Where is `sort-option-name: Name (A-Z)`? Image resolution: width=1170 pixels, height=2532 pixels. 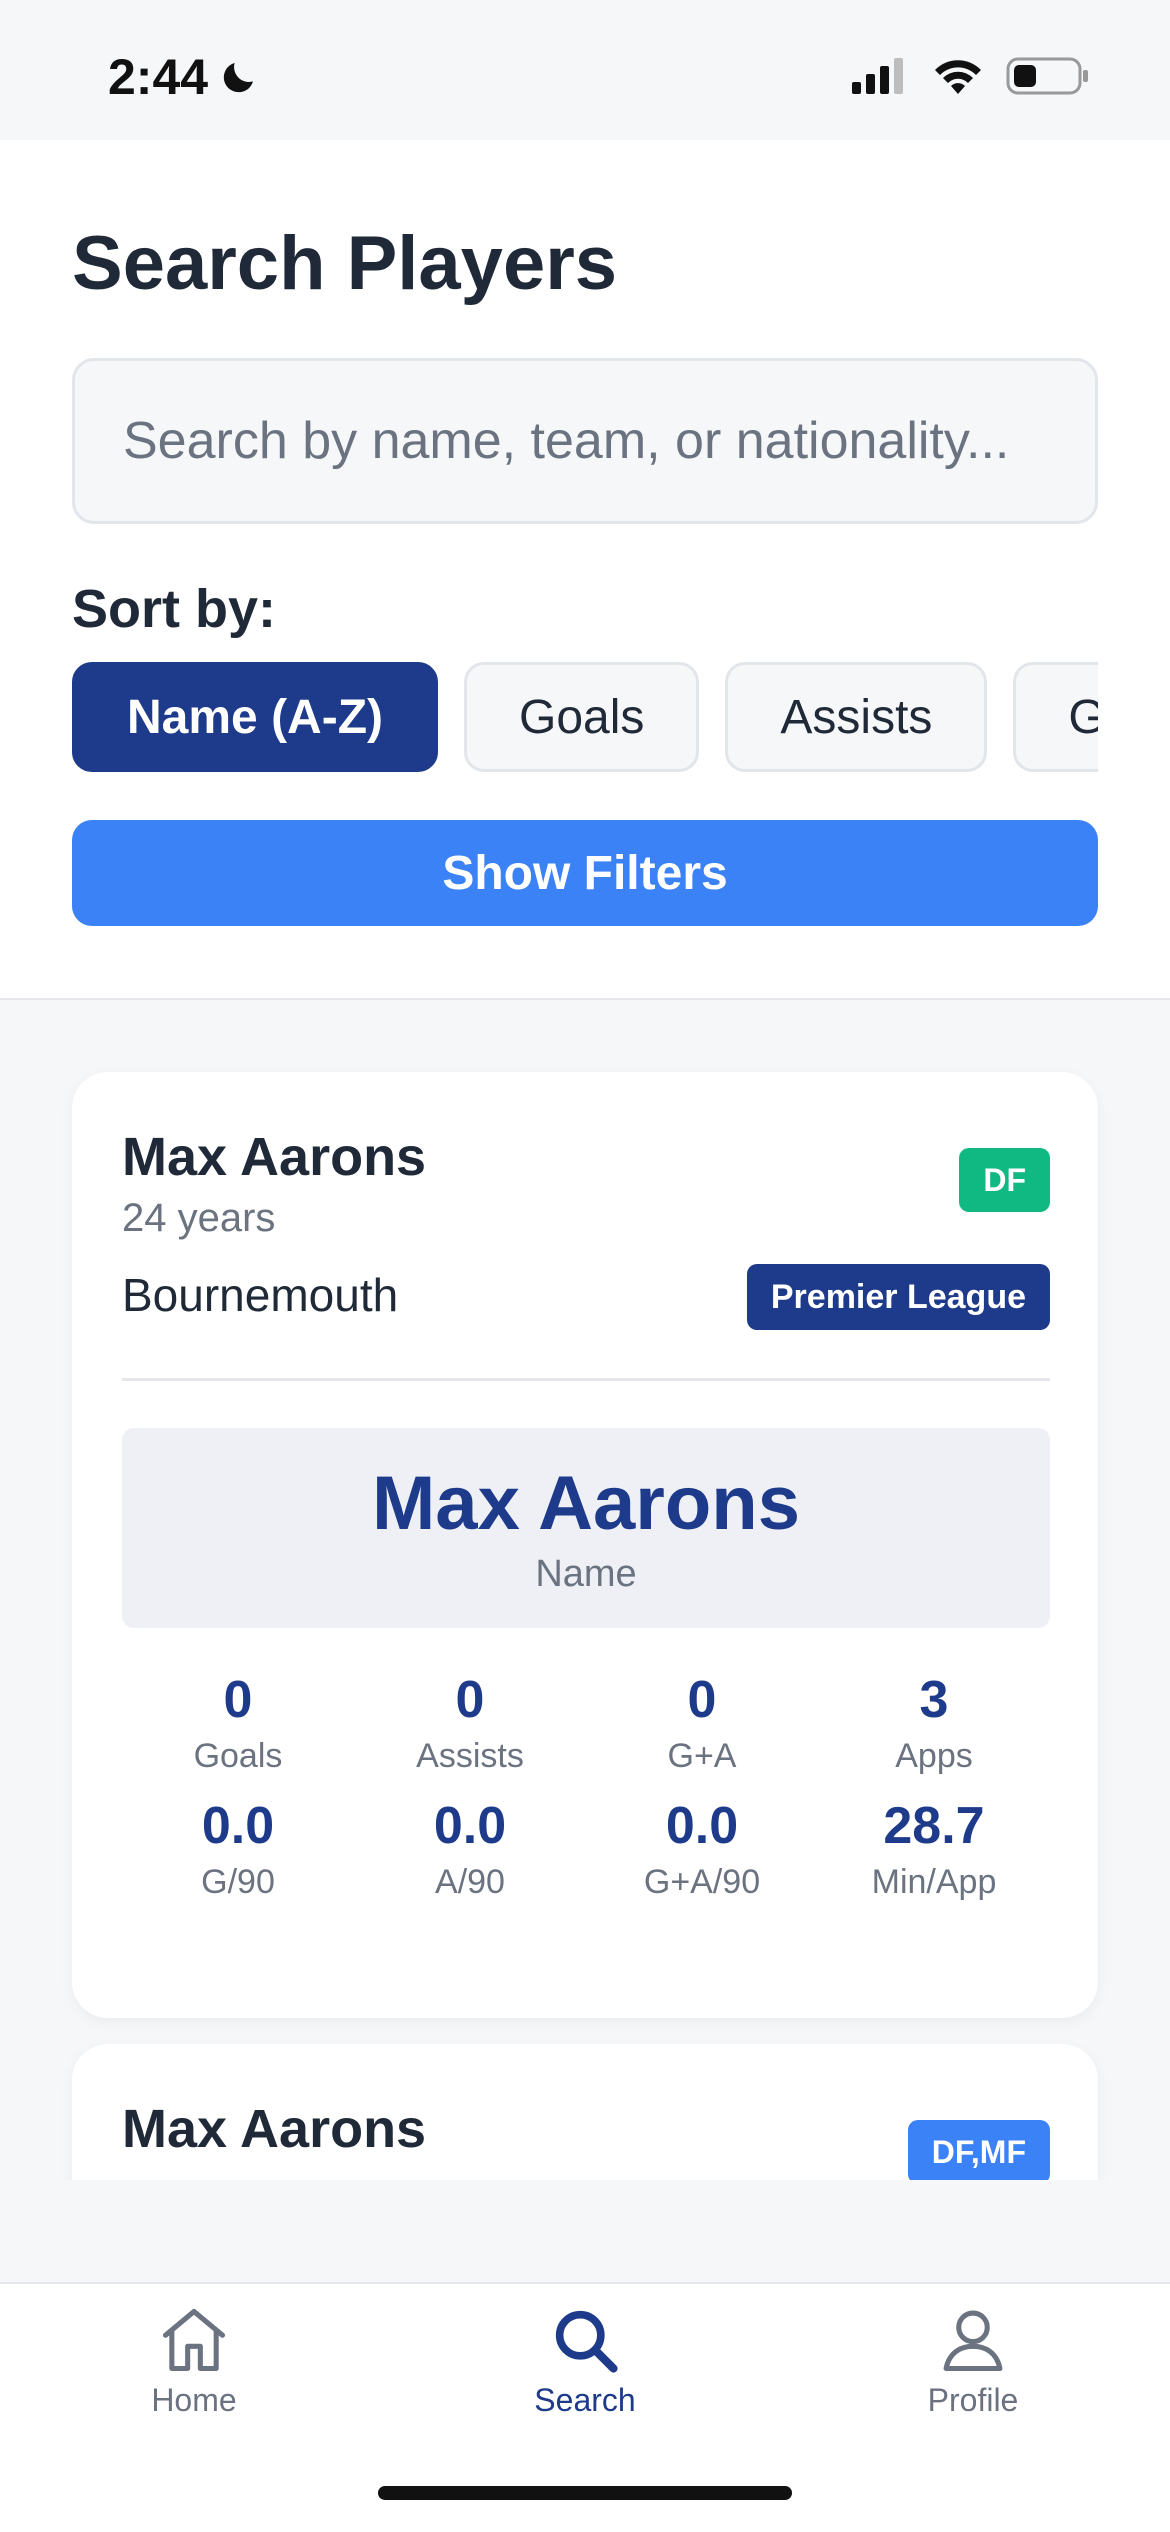 sort-option-name: Name (A-Z) is located at coordinates (255, 717).